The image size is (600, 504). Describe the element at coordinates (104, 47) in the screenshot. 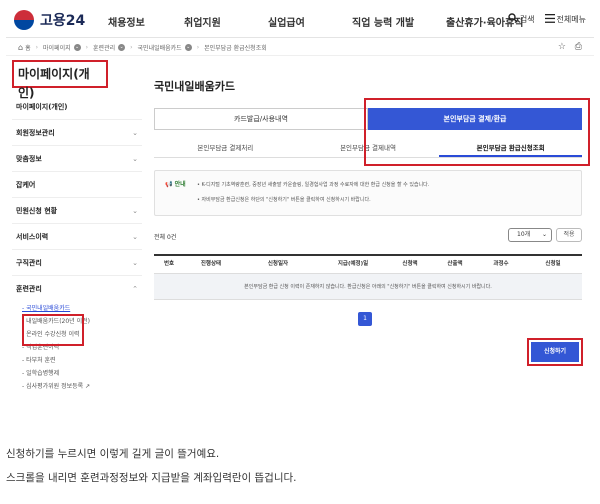

I see `breadcrumb-training: 훈련관리` at that location.